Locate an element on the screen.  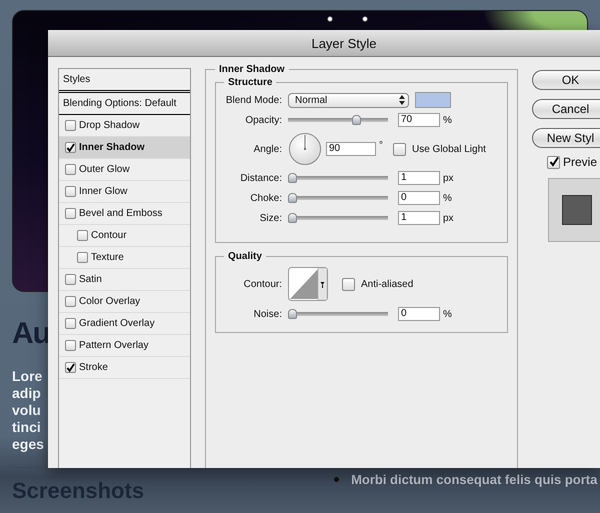
item-label: Drop Shadow is located at coordinates (109, 125).